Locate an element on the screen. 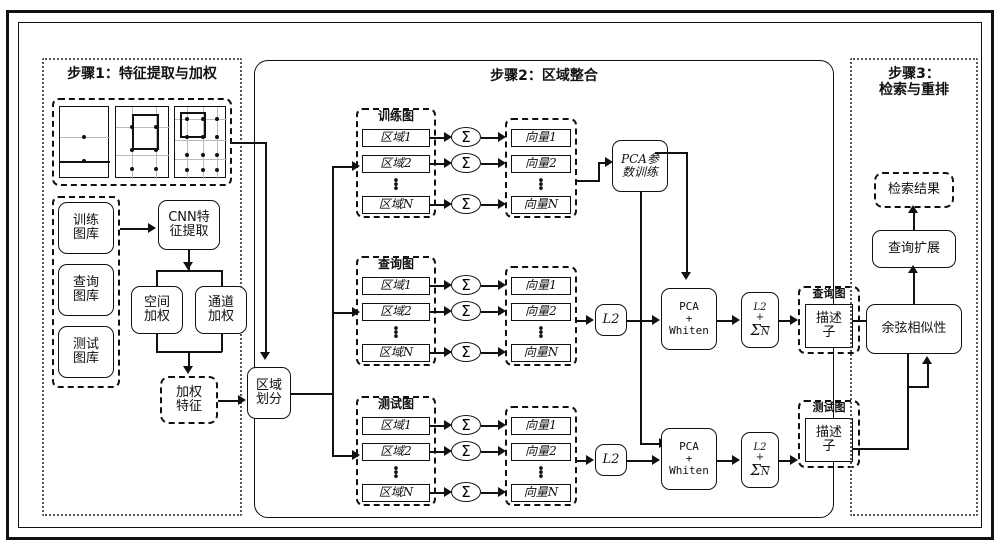 This screenshot has width=1000, height=550. train-region-n-label: 区域N is located at coordinates (396, 204).